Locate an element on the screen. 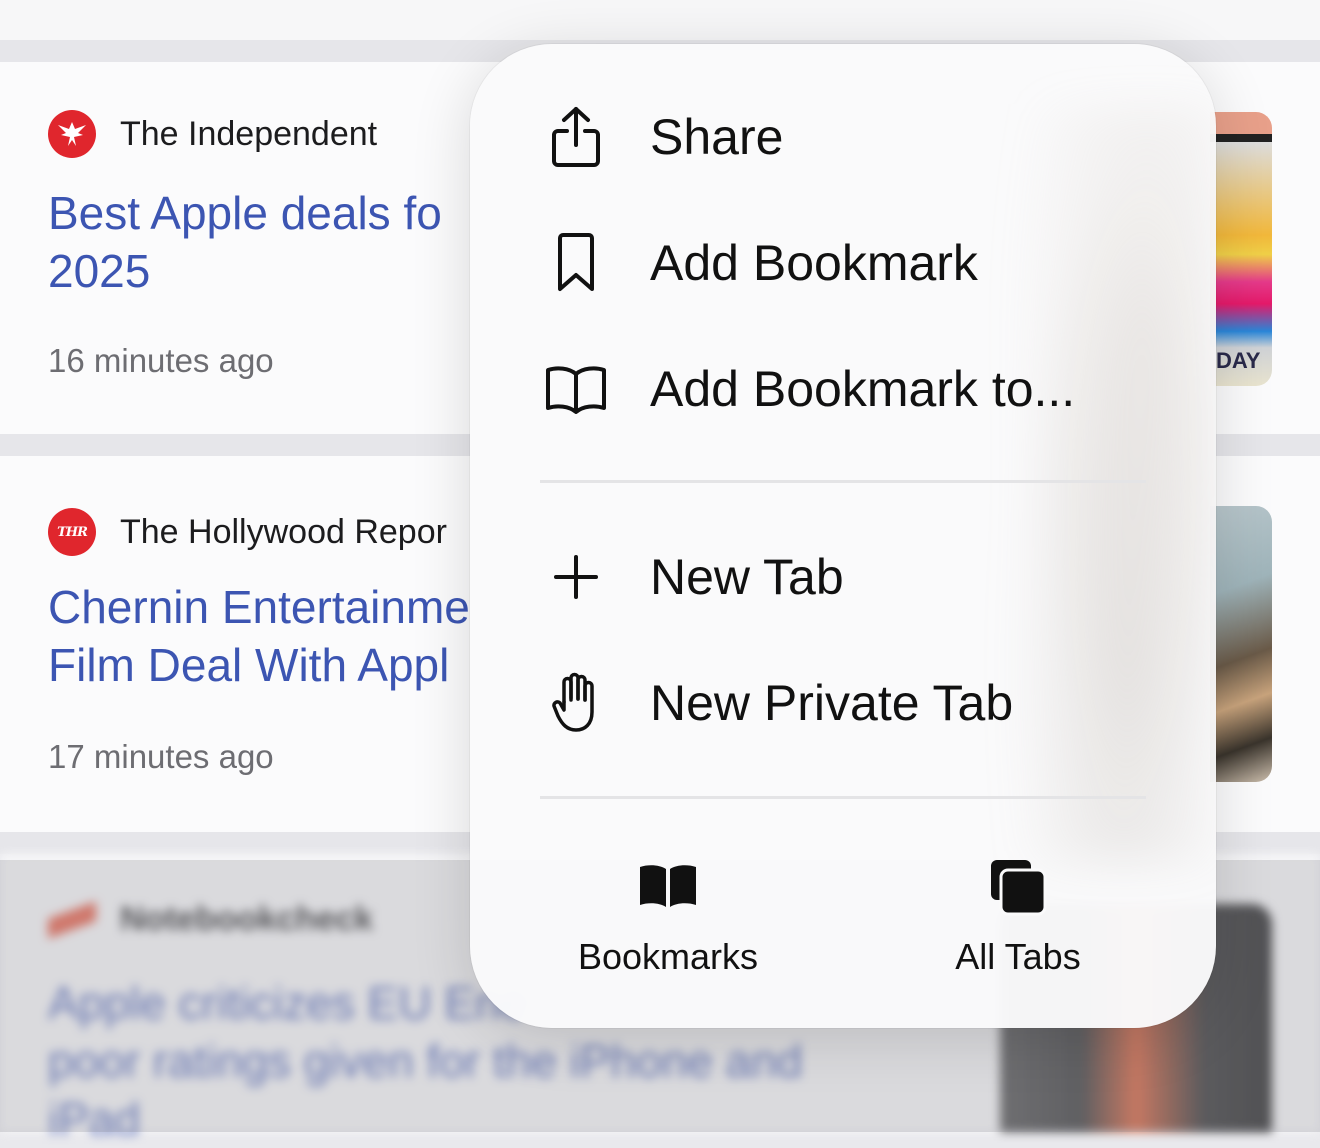 The image size is (1320, 1148). article-thumbnail is located at coordinates (1241, 644).